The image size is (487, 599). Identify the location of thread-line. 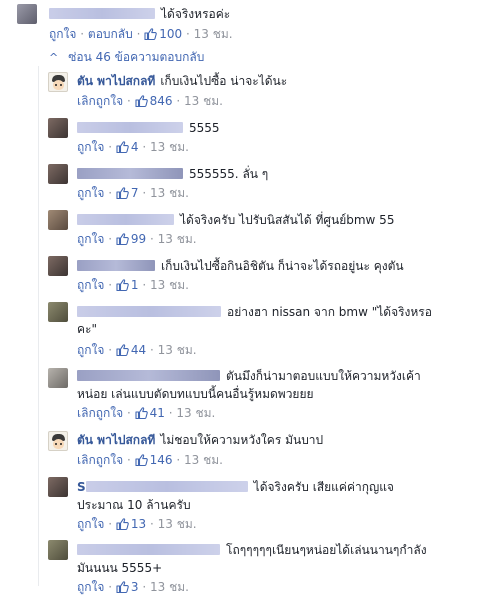
(38, 326).